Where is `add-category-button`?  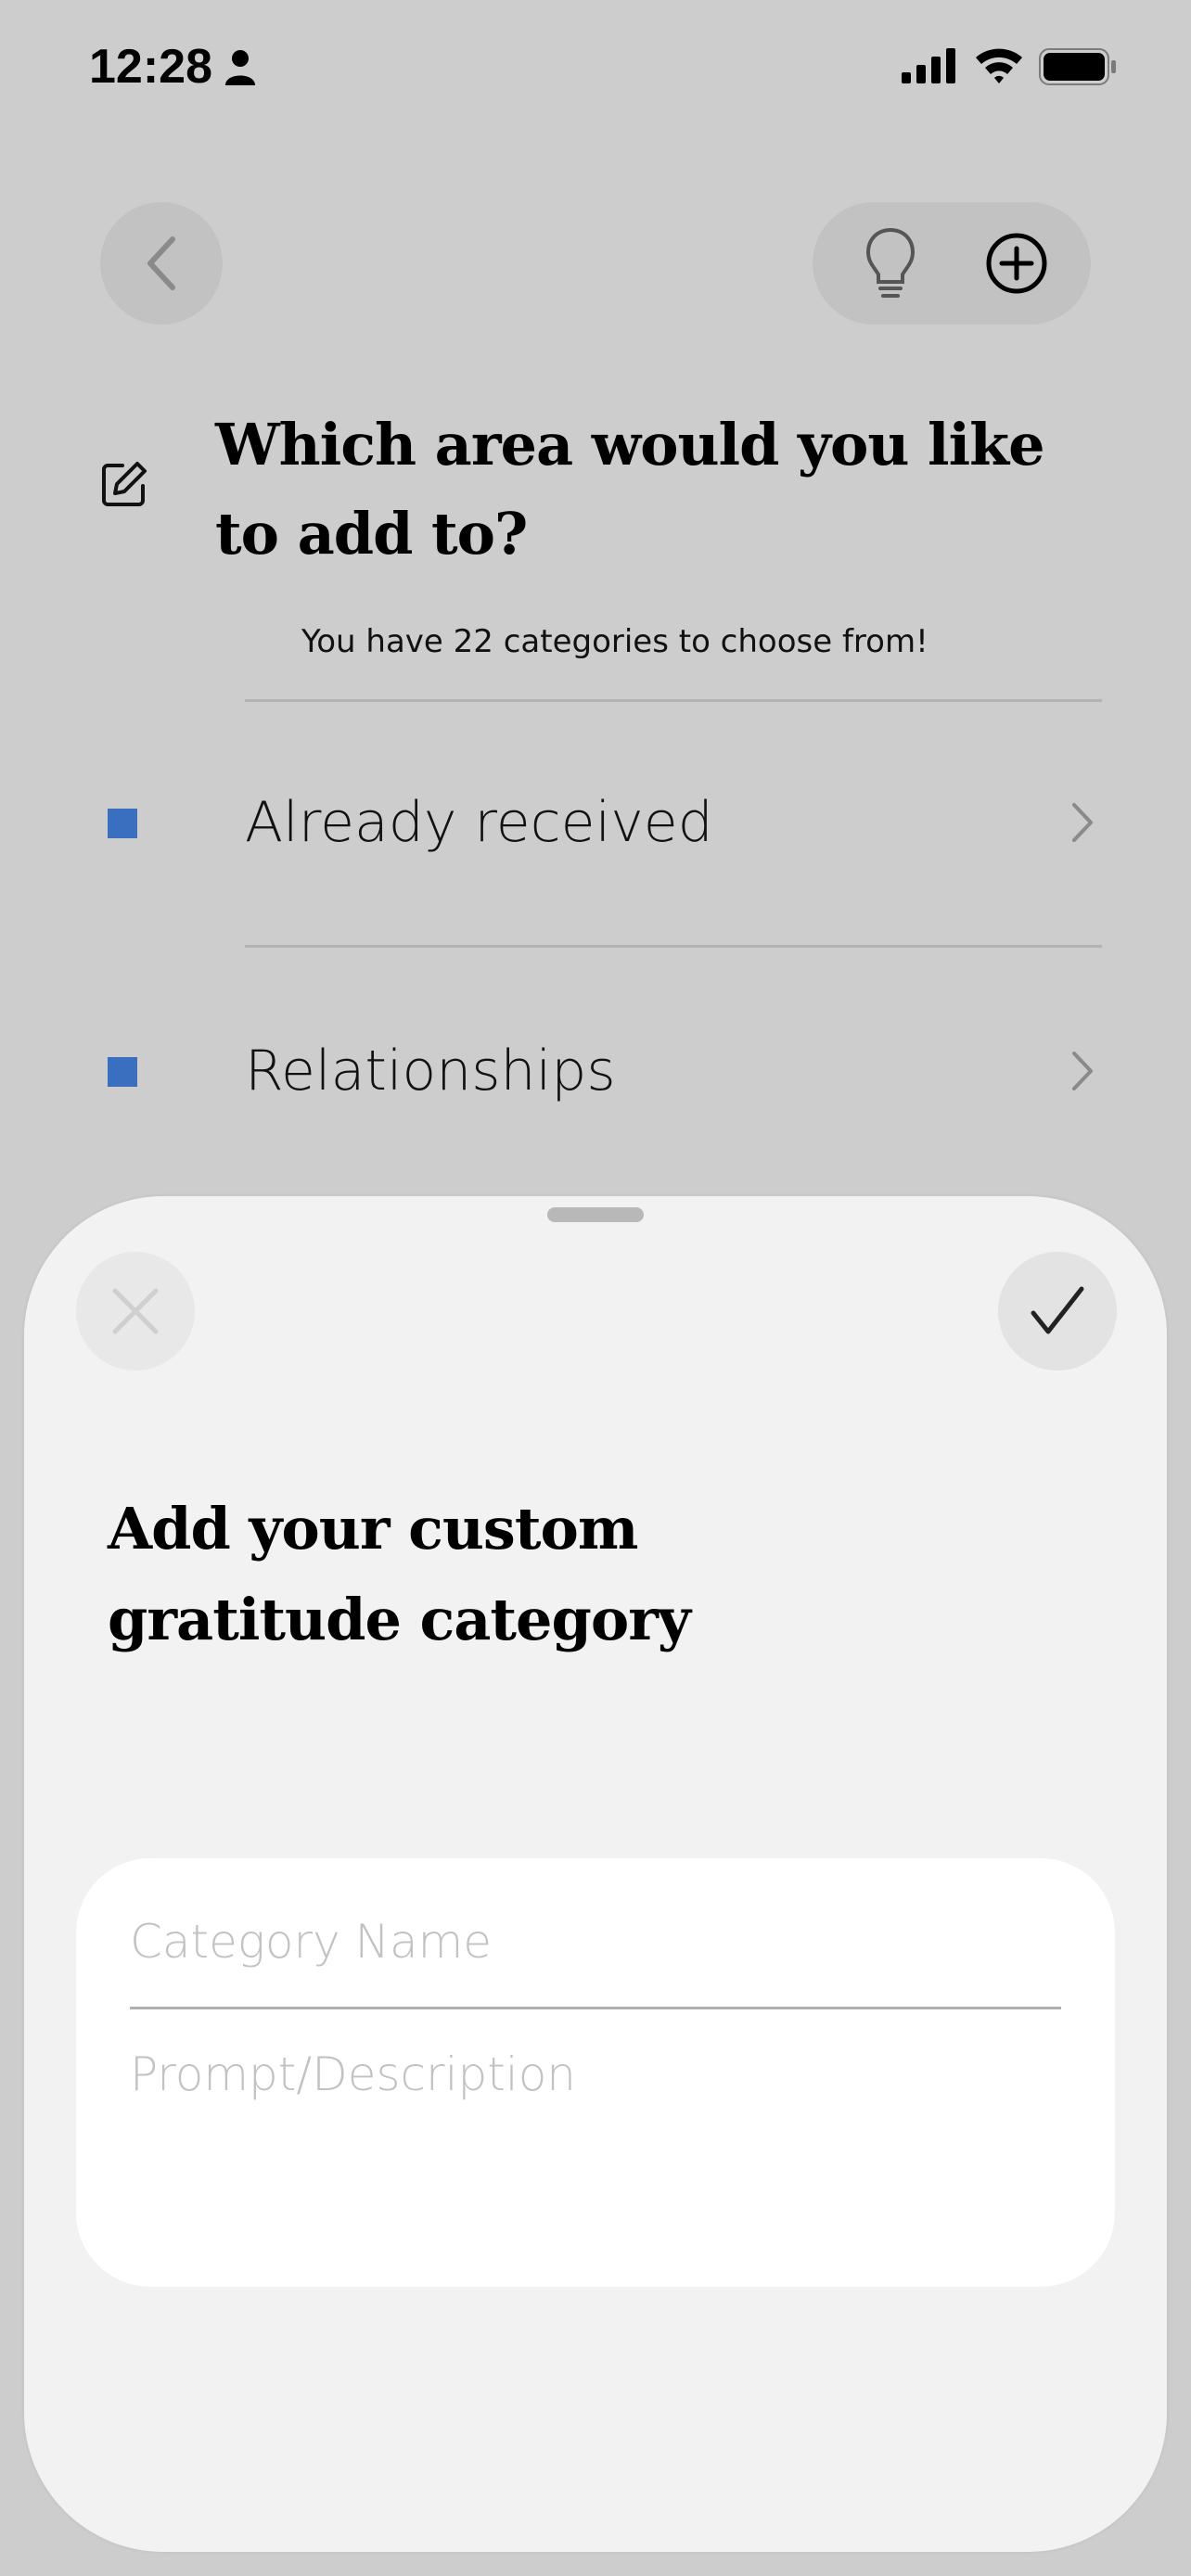 add-category-button is located at coordinates (1016, 263).